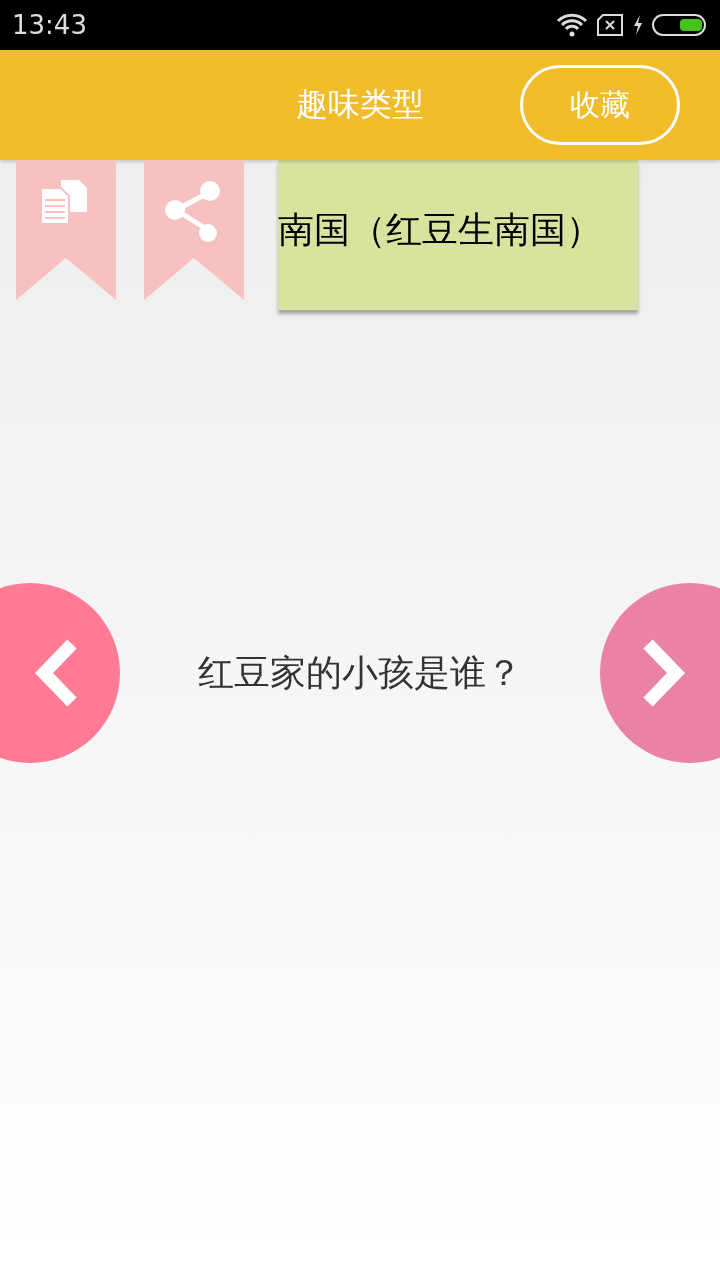  I want to click on share-button, so click(194, 230).